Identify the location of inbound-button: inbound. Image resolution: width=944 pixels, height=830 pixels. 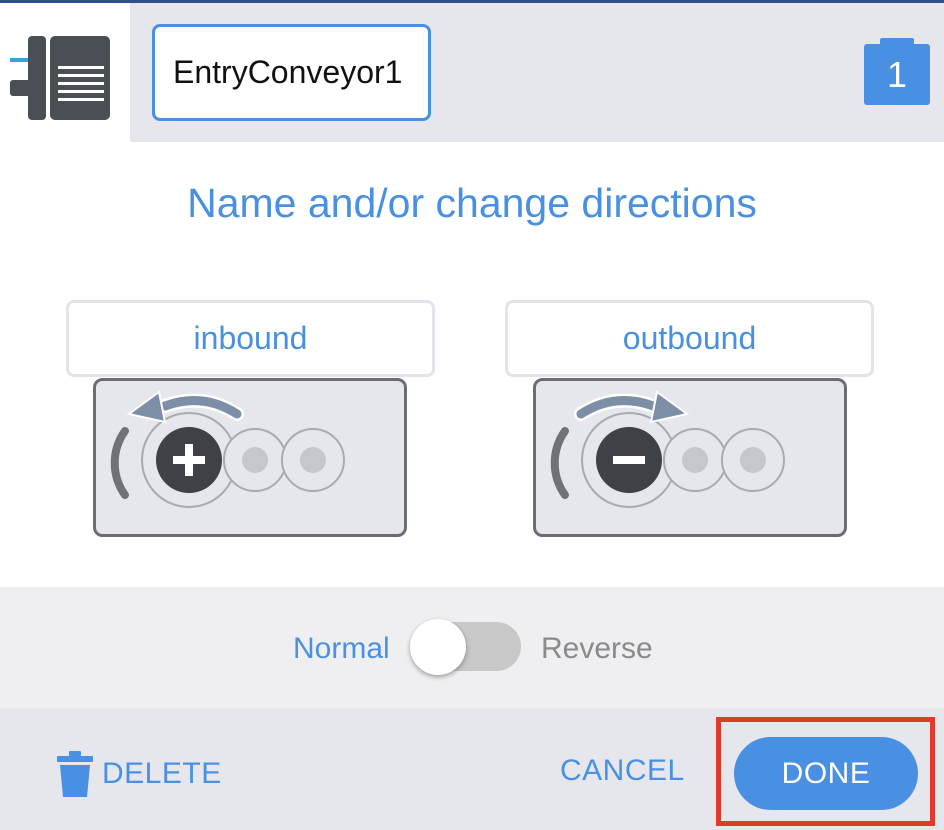
(250, 338).